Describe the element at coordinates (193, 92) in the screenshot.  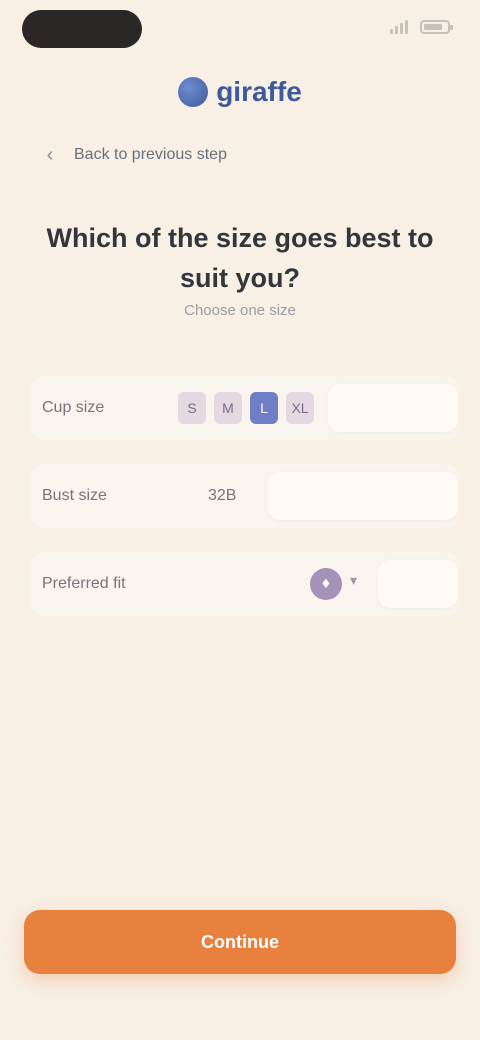
I see `logo-mark-icon` at that location.